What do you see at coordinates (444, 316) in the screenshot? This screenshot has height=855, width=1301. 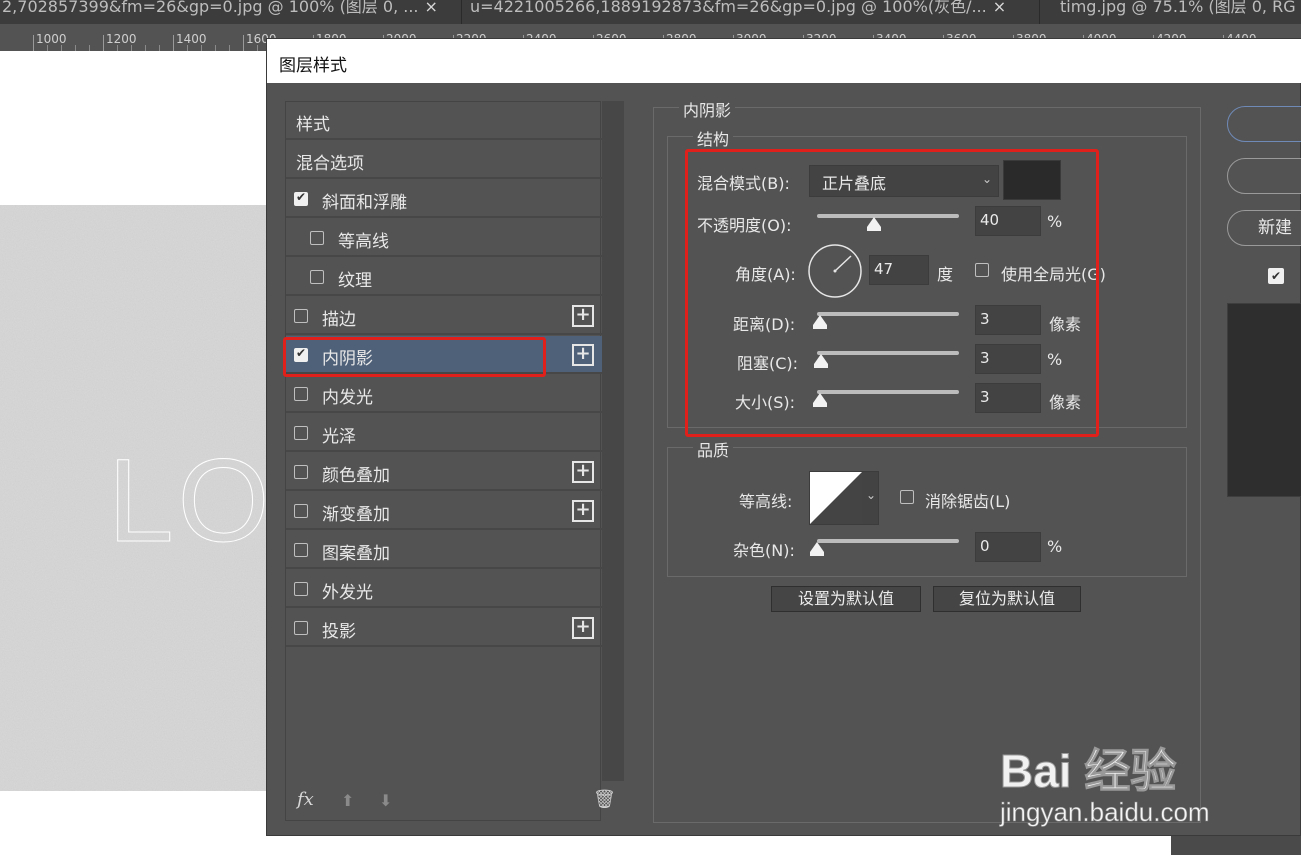 I see `style-list-item: 描边 +` at bounding box center [444, 316].